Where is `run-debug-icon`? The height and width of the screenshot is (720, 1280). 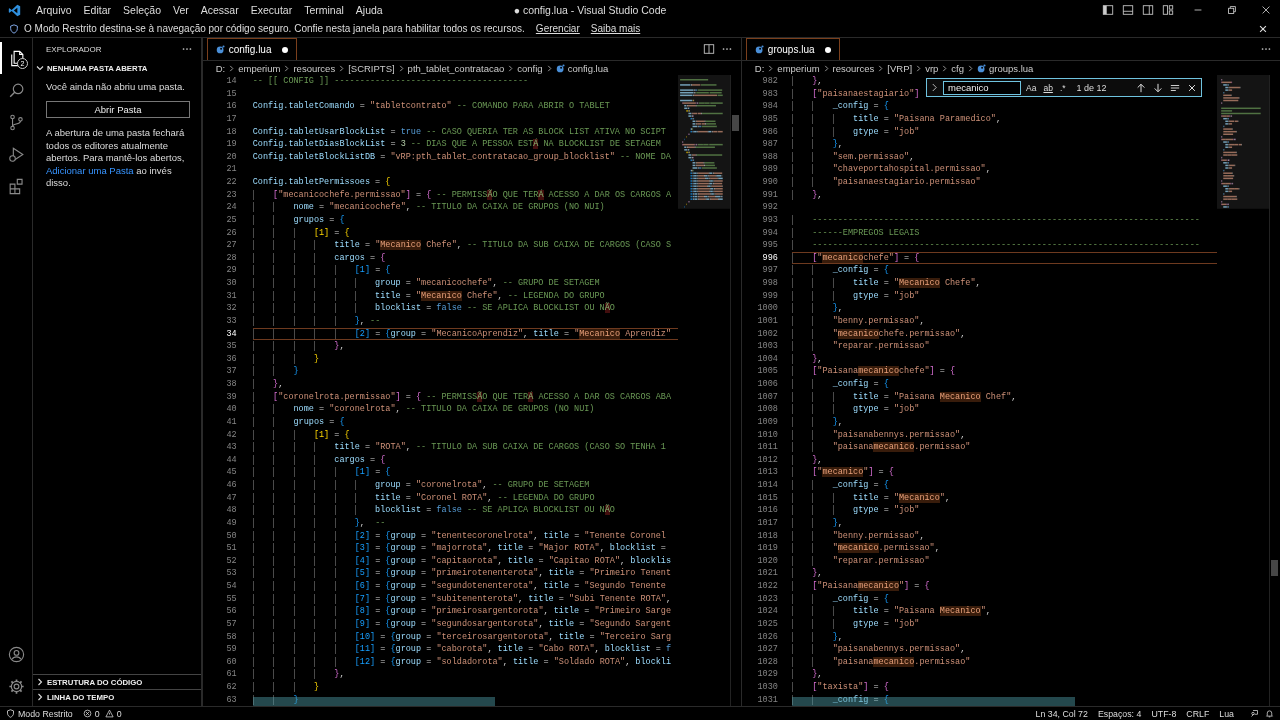
run-debug-icon is located at coordinates (17, 154).